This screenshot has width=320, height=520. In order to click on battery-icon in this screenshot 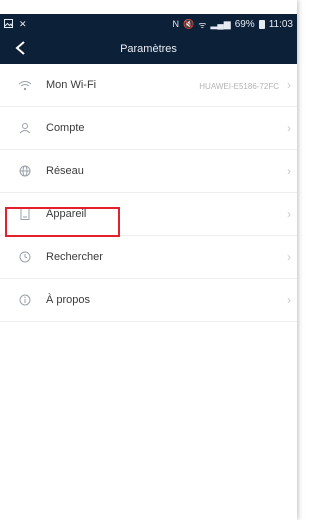, I will do `click(261, 24)`.